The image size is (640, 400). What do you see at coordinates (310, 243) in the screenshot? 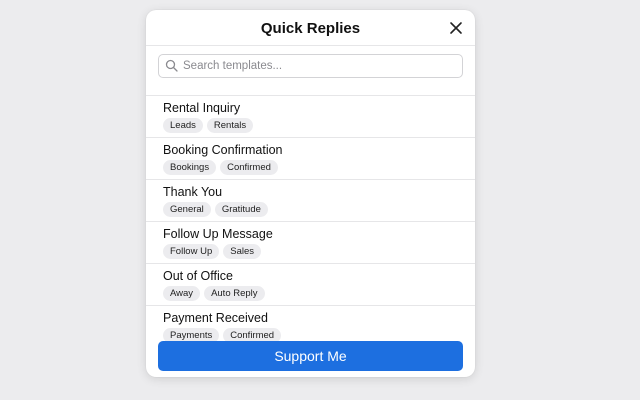
I see `list-item: Follow Up Message Follow Up Sales` at bounding box center [310, 243].